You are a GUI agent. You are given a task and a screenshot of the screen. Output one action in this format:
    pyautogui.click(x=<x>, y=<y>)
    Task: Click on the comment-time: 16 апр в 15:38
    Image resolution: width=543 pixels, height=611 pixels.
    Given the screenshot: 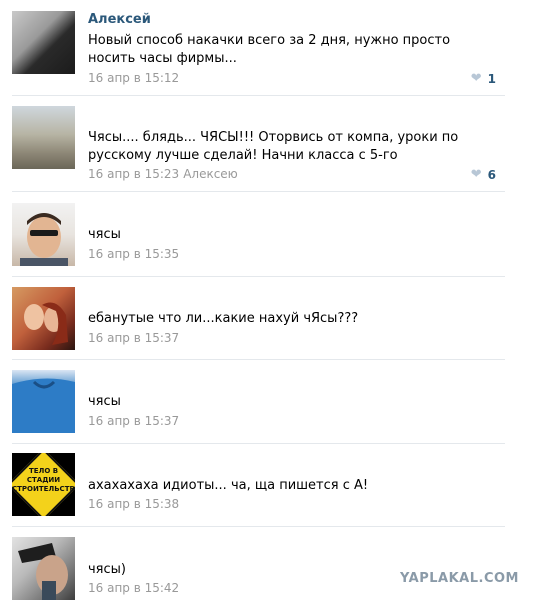 What is the action you would take?
    pyautogui.click(x=133, y=504)
    